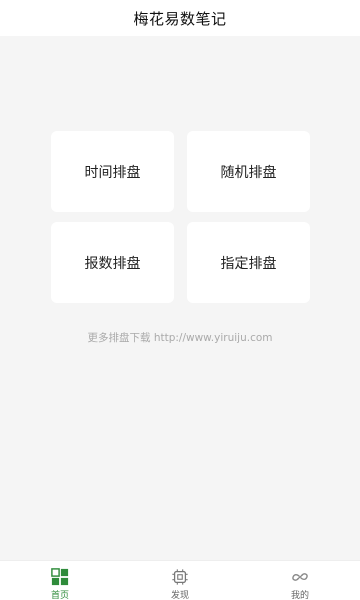 The height and width of the screenshot is (600, 360). I want to click on bottom-tab-bar: 首页 发现 我的, so click(180, 580).